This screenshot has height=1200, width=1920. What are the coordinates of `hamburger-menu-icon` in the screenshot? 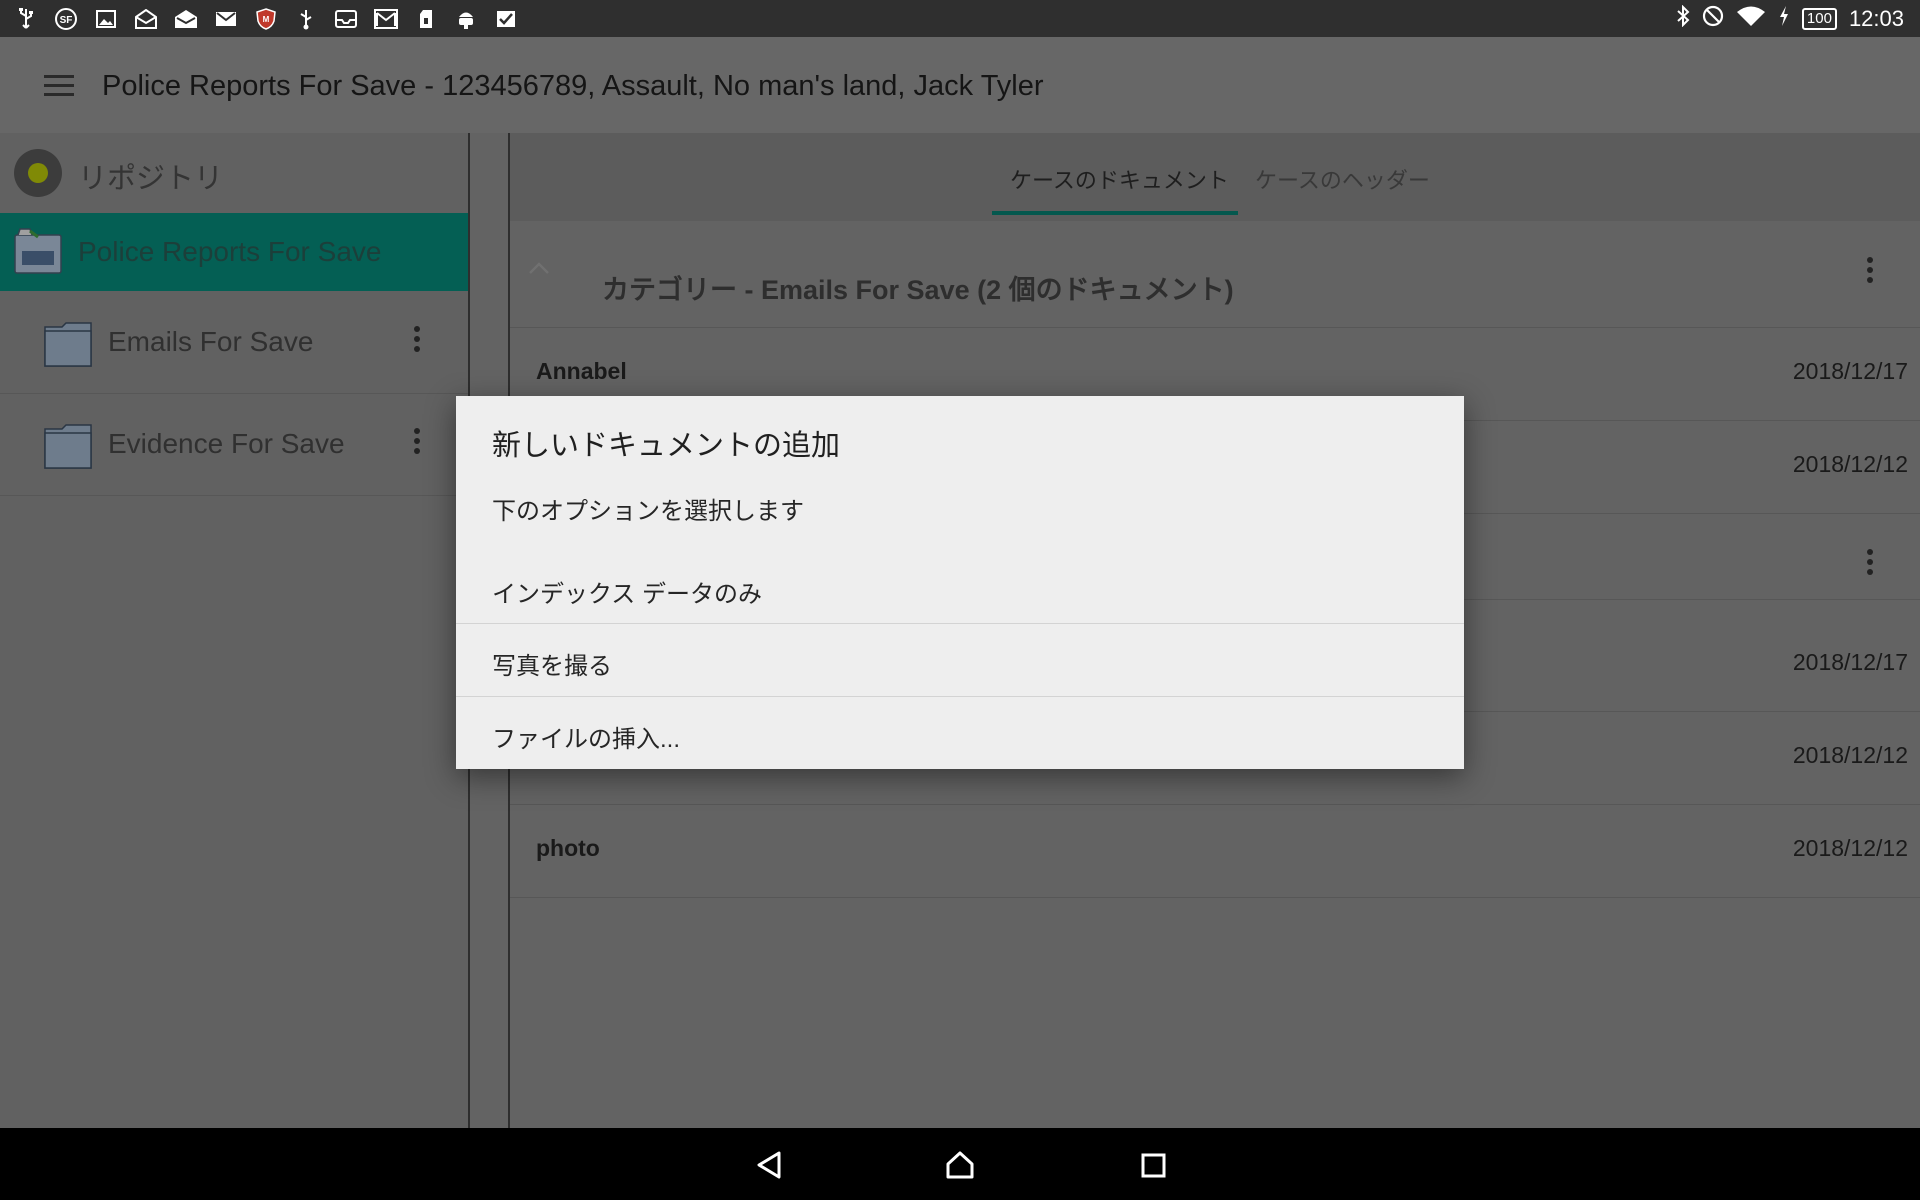 It's located at (59, 86).